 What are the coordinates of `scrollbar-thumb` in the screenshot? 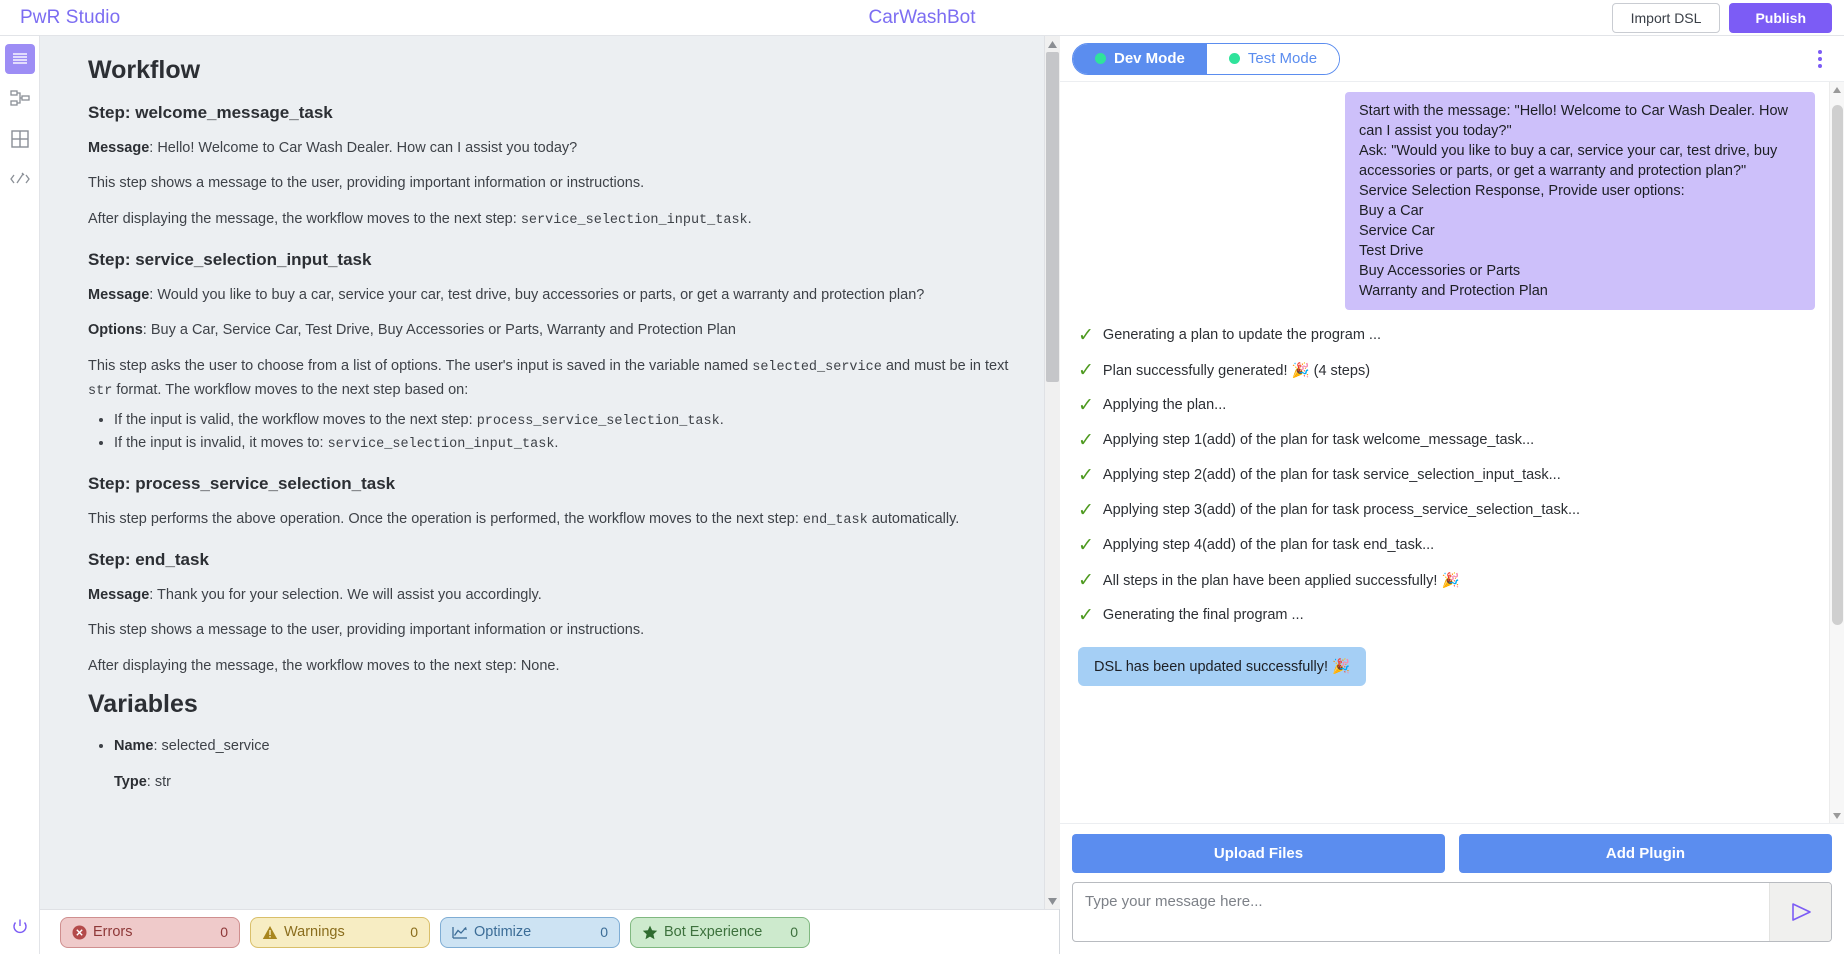 It's located at (1052, 217).